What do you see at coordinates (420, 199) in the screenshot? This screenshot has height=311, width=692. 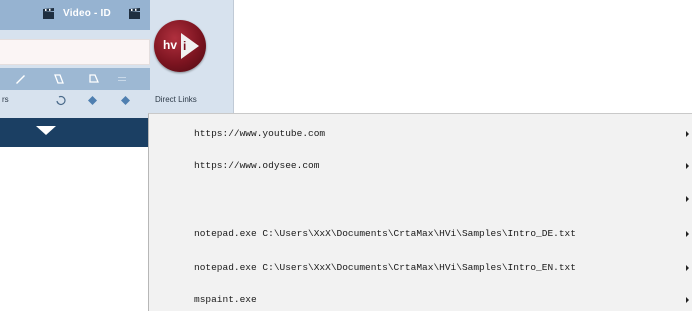 I see `menu-item` at bounding box center [420, 199].